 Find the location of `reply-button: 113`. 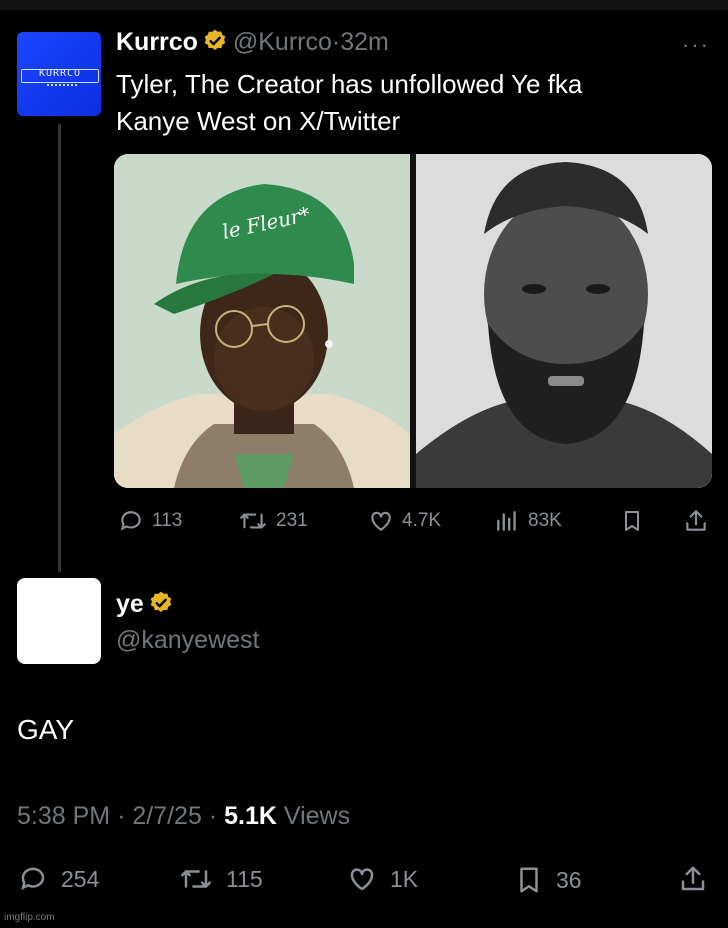

reply-button: 113 is located at coordinates (150, 521).